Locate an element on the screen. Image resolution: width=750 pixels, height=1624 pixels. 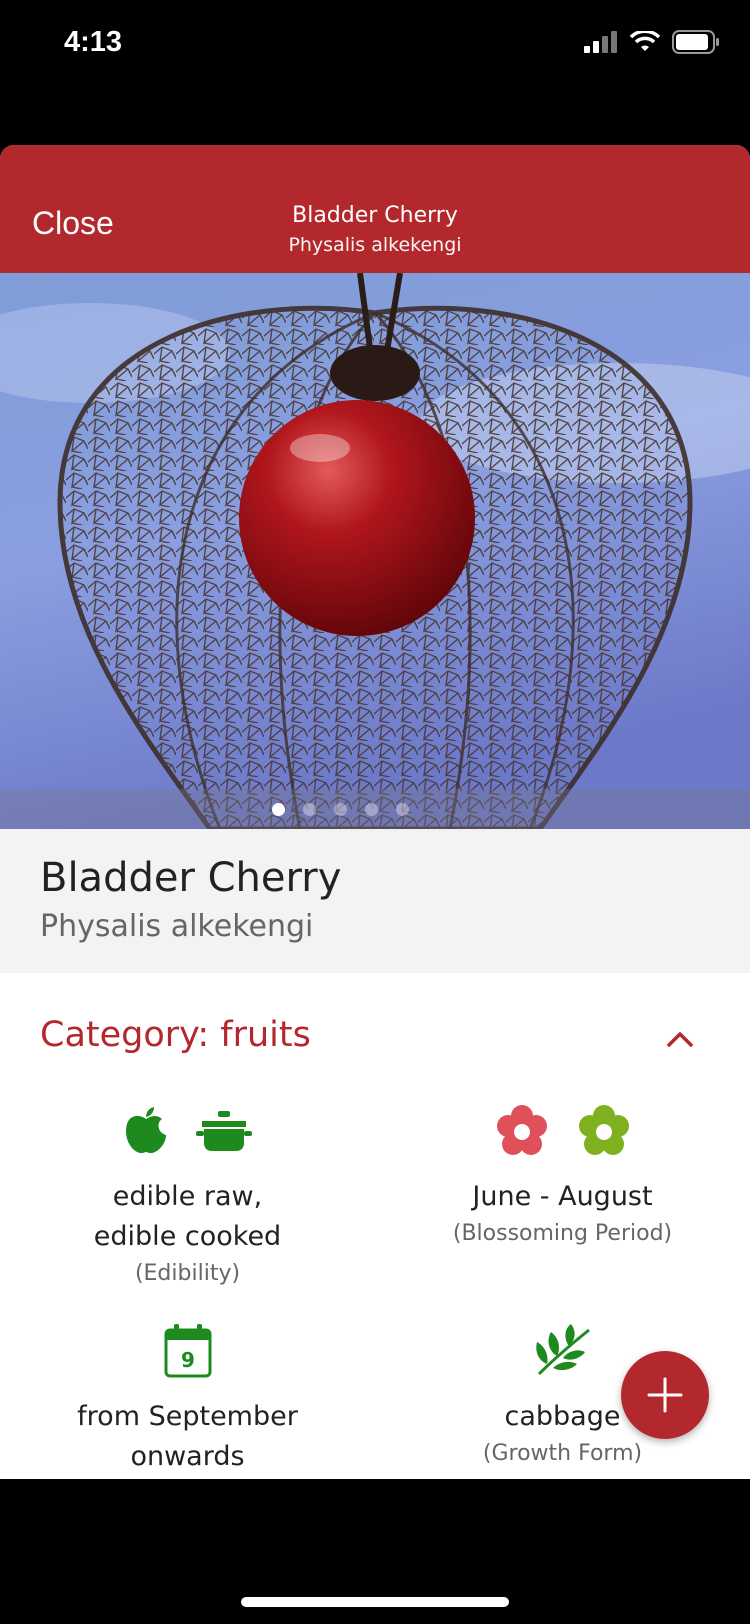
blossom-attribute: June - August (Blossoming Period) is located at coordinates (562, 1177).